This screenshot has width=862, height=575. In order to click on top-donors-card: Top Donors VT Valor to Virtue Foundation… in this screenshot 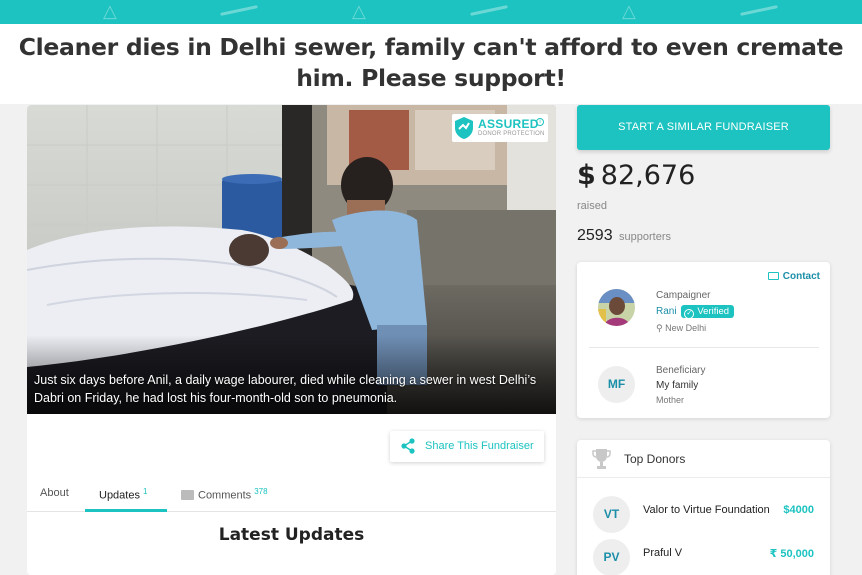, I will do `click(703, 507)`.